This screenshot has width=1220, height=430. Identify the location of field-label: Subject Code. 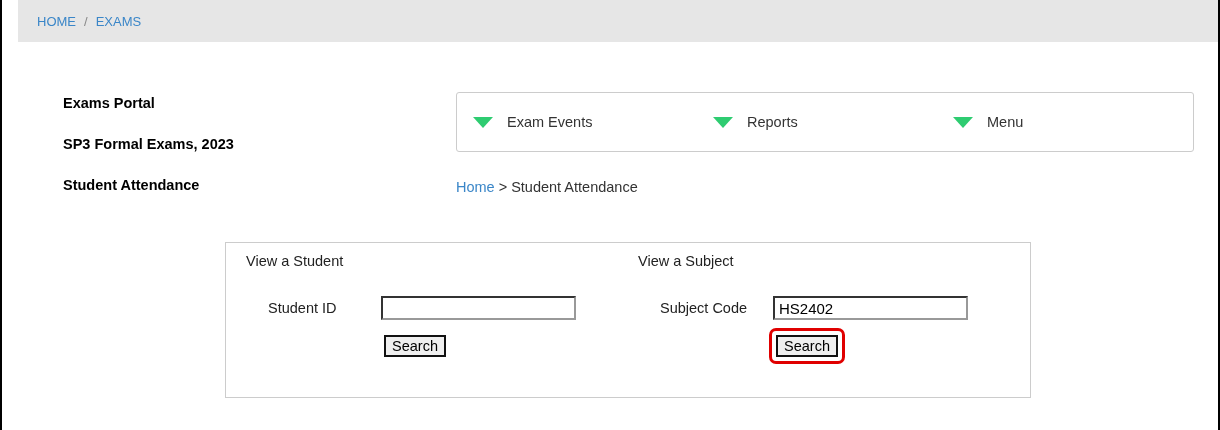
(704, 308).